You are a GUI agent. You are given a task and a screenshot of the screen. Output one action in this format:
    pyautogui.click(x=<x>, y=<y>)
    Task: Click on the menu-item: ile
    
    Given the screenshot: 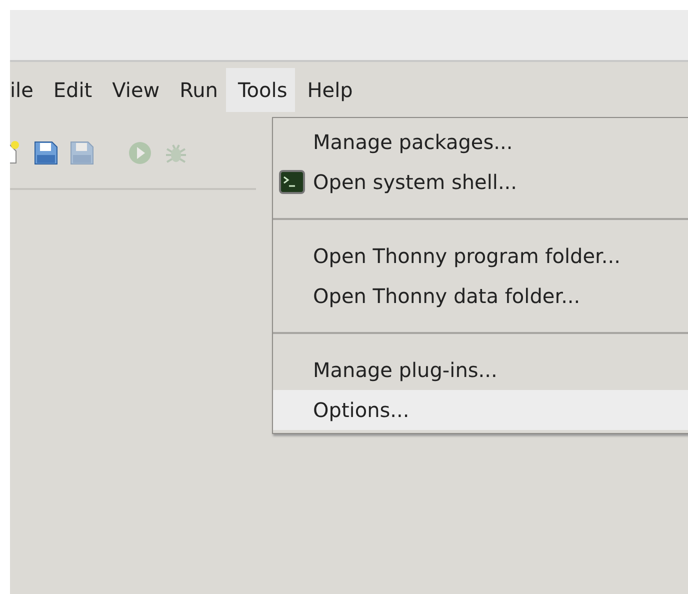 What is the action you would take?
    pyautogui.click(x=26, y=90)
    